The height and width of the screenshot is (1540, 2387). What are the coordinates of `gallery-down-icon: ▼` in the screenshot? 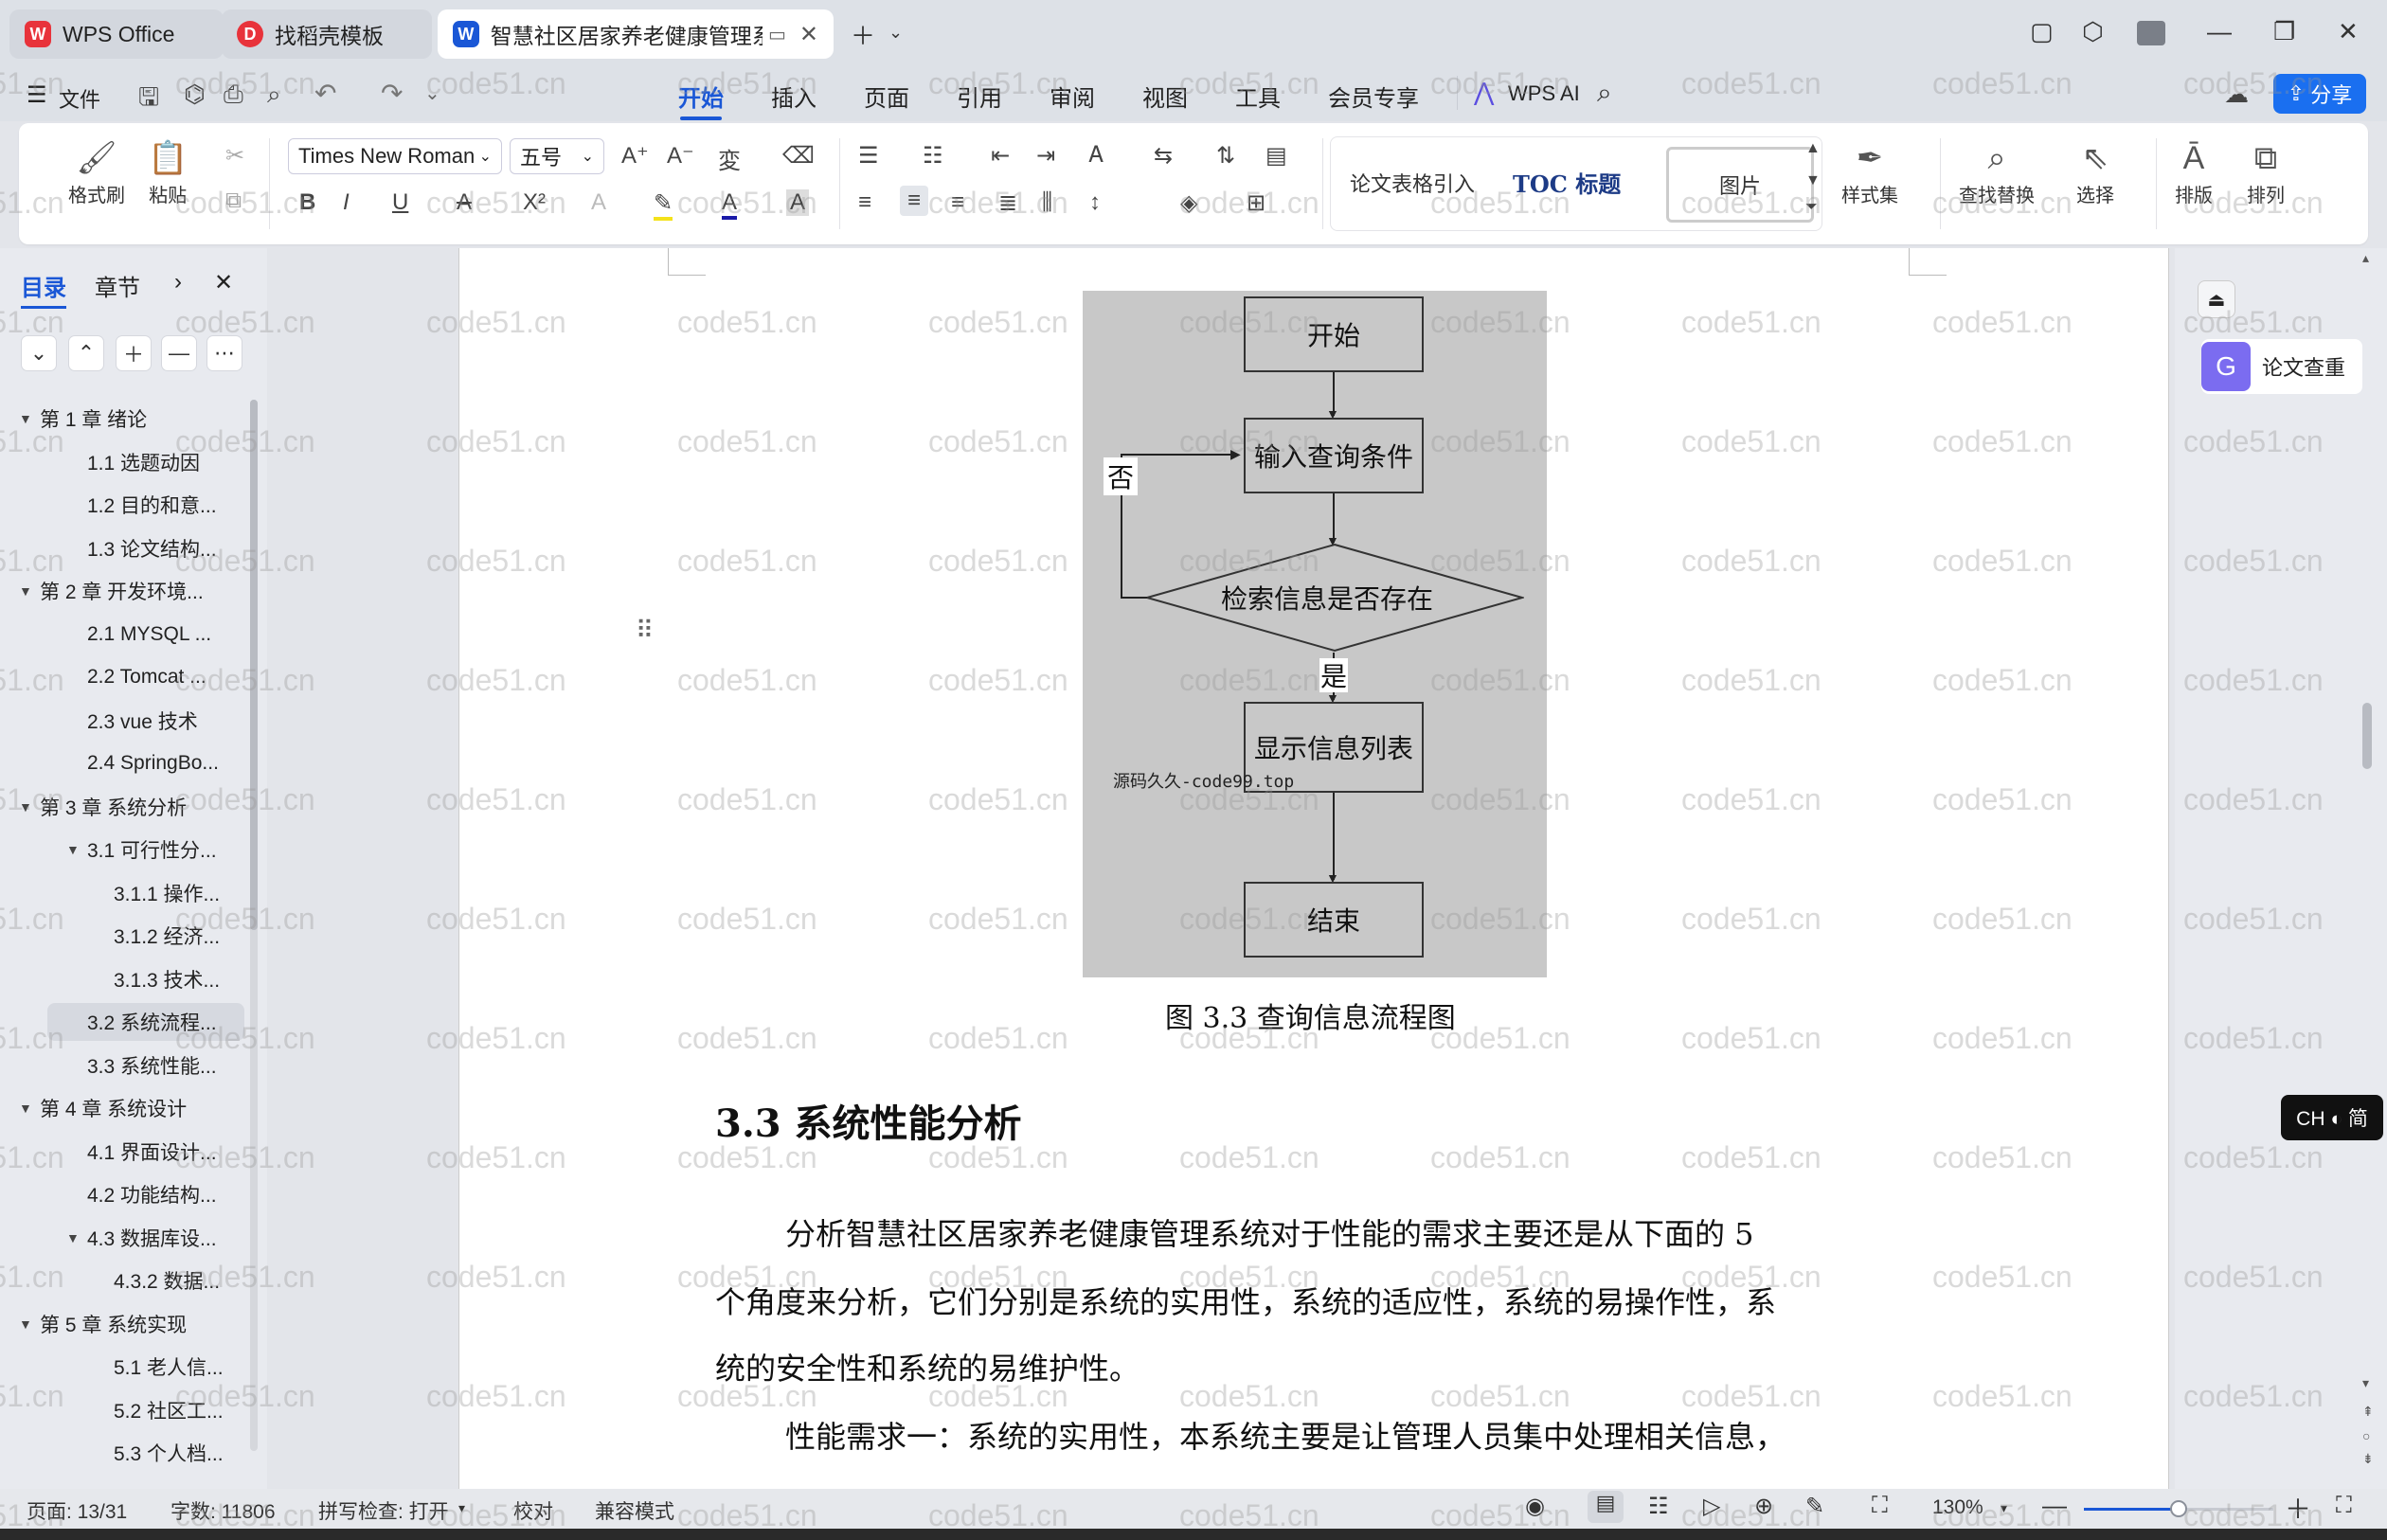 It's located at (1813, 180).